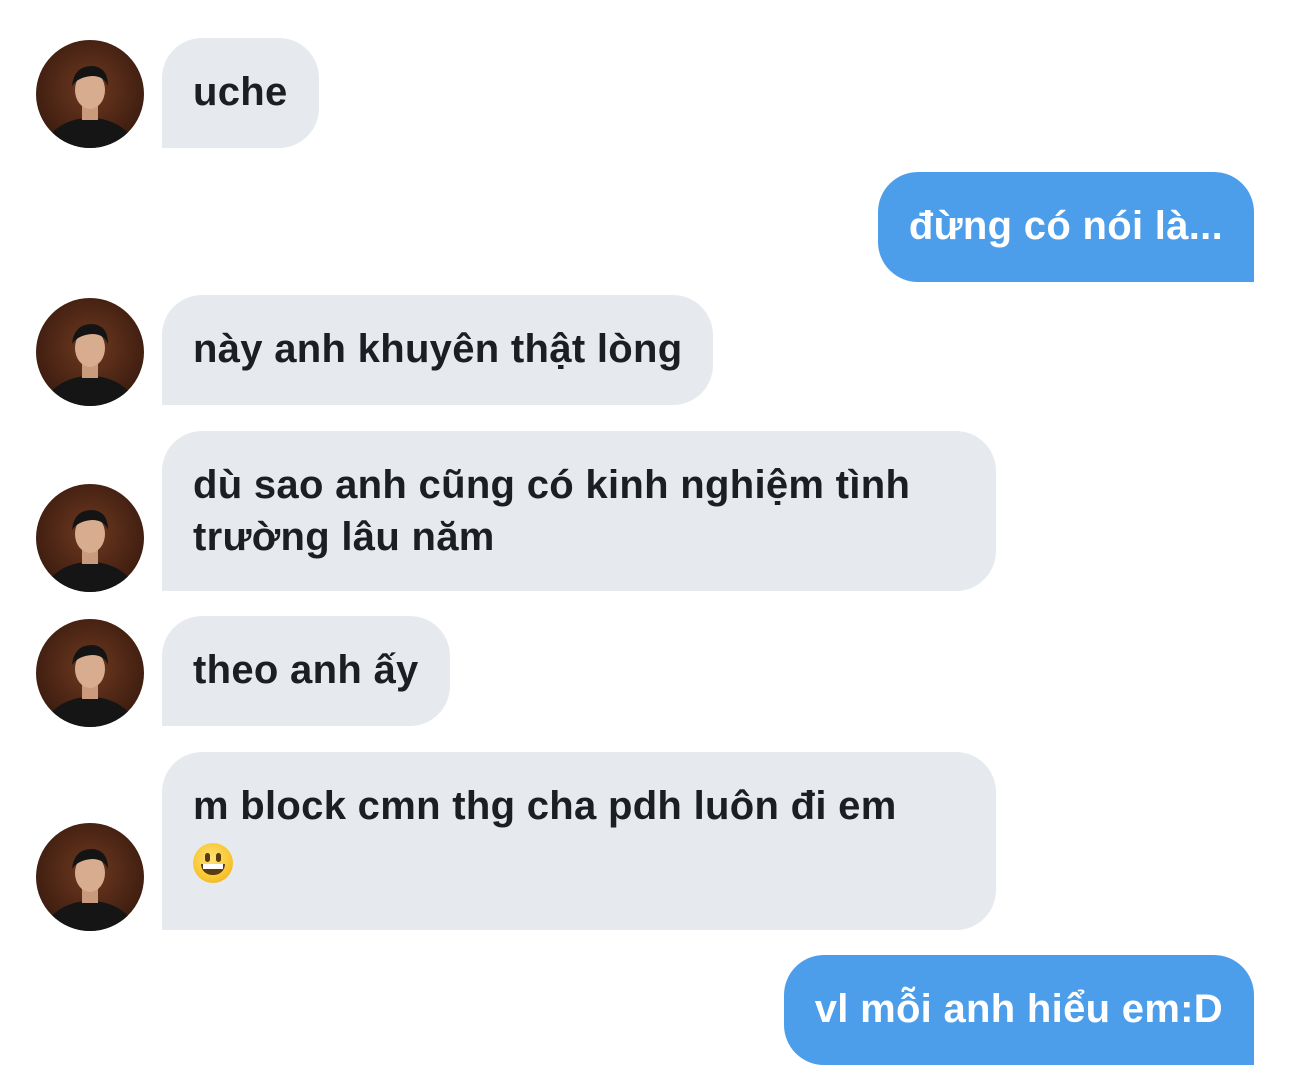 The image size is (1290, 1077). I want to click on grinning-face-icon, so click(213, 863).